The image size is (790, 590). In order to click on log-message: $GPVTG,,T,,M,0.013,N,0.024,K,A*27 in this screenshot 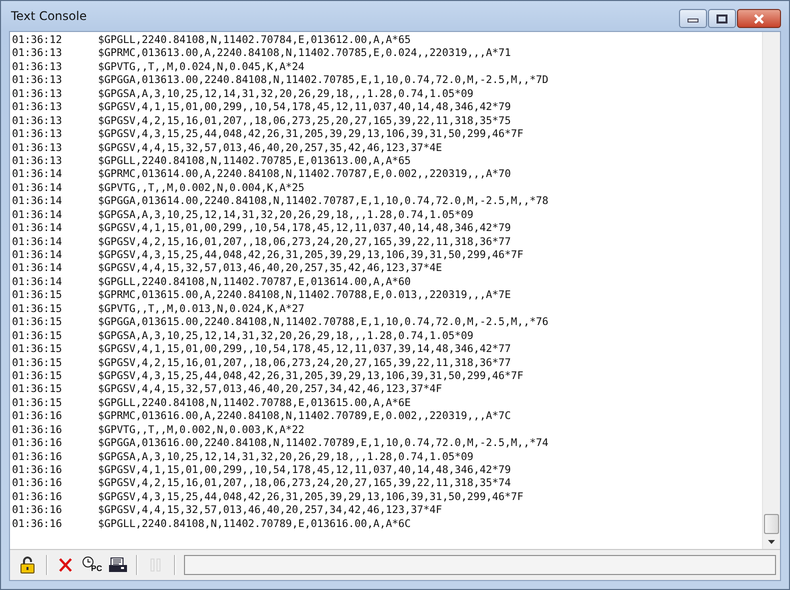, I will do `click(201, 309)`.